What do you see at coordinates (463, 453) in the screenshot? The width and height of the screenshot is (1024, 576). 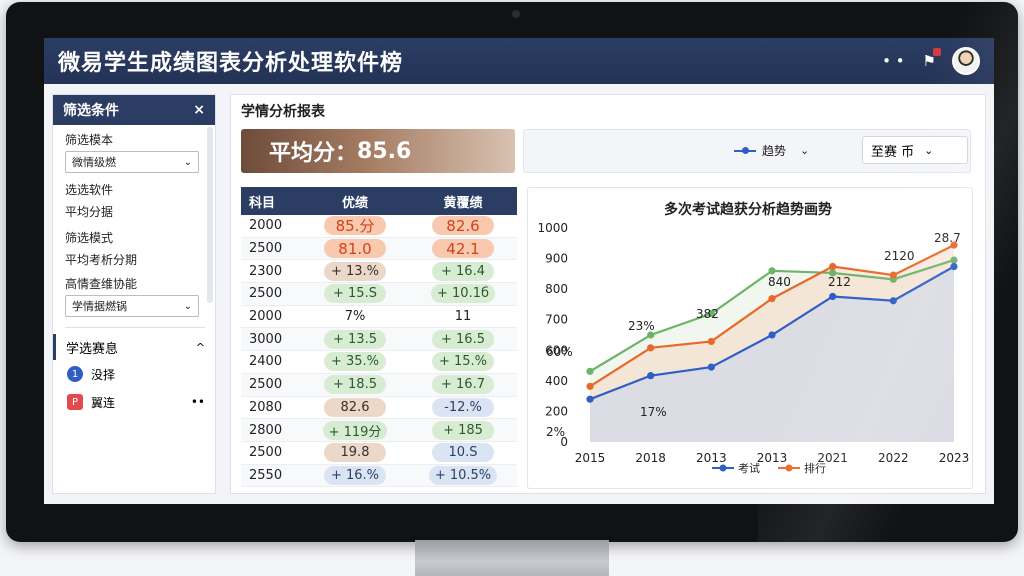 I see `score-pill: 10.S` at bounding box center [463, 453].